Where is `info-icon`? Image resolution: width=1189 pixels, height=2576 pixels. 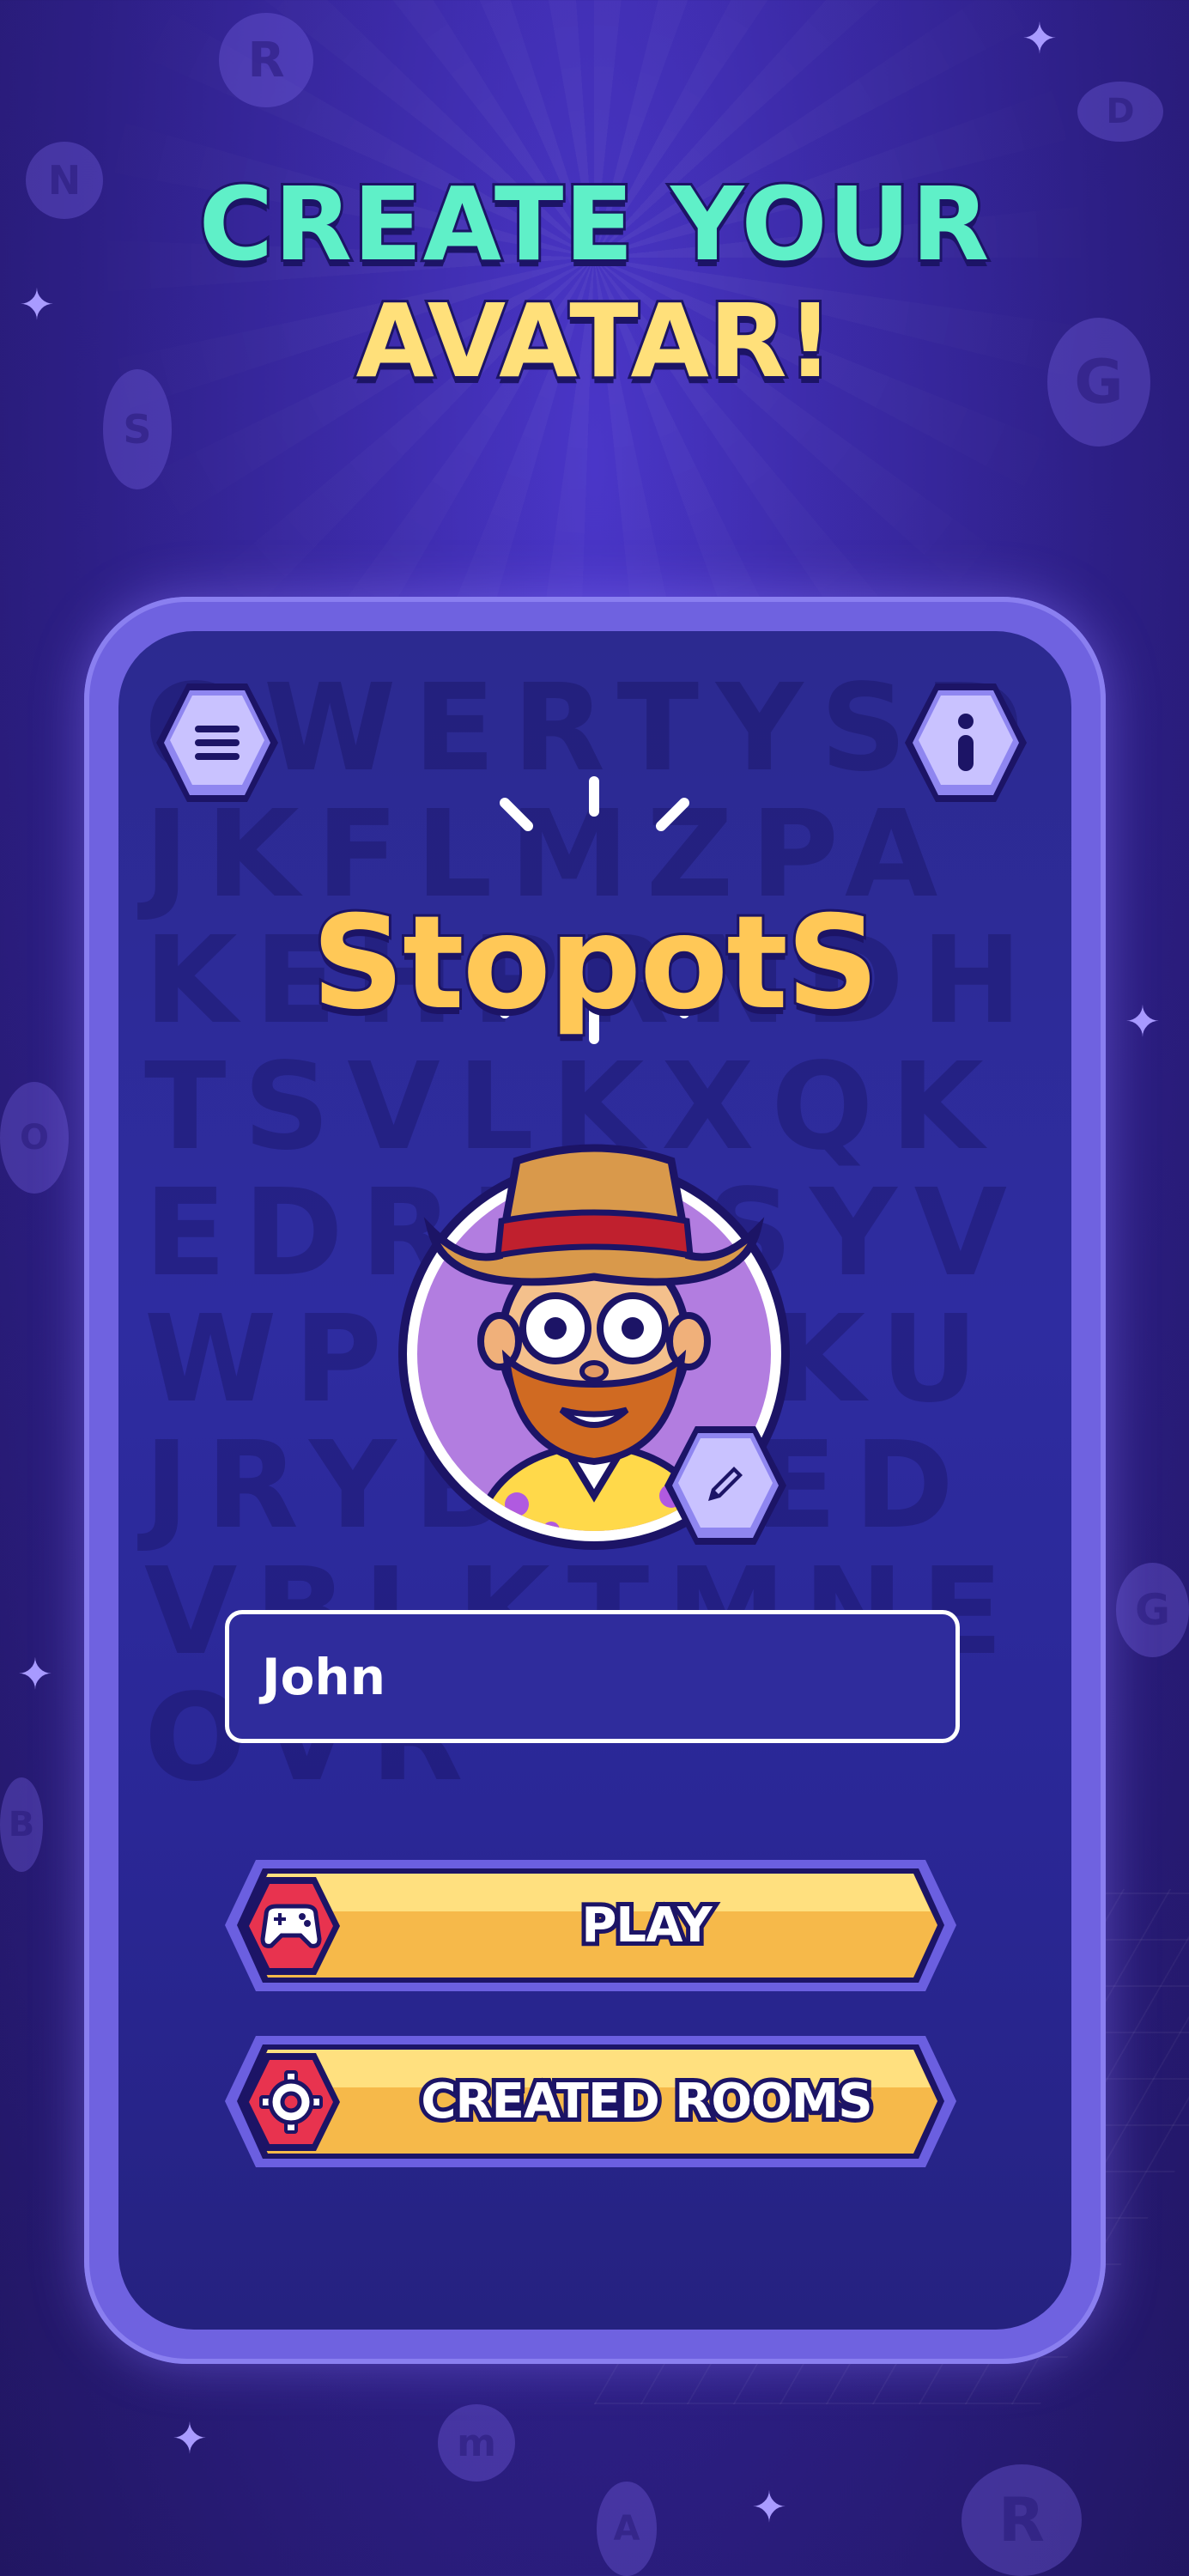
info-icon is located at coordinates (966, 742).